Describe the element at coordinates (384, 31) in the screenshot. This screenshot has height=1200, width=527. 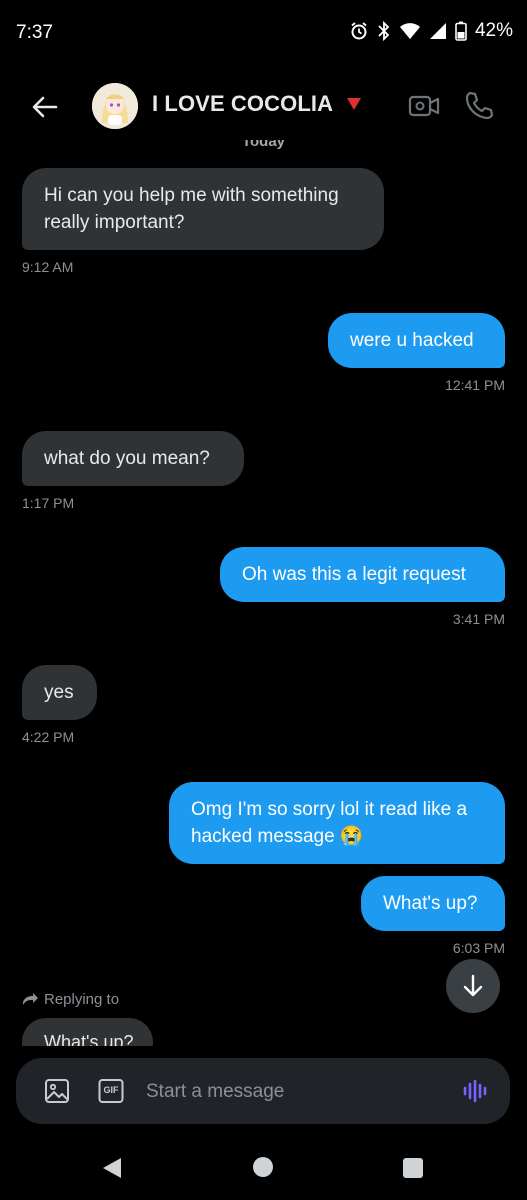
I see `bluetooth-icon` at that location.